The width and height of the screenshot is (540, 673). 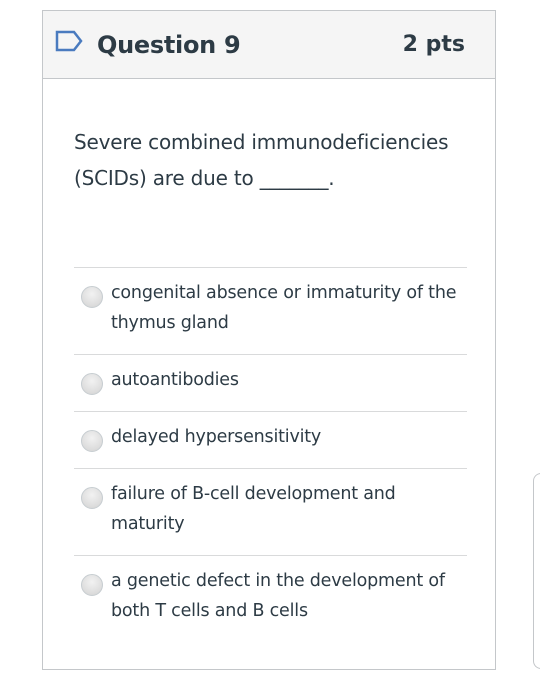 I want to click on answer-option: autoantibodies, so click(x=270, y=382).